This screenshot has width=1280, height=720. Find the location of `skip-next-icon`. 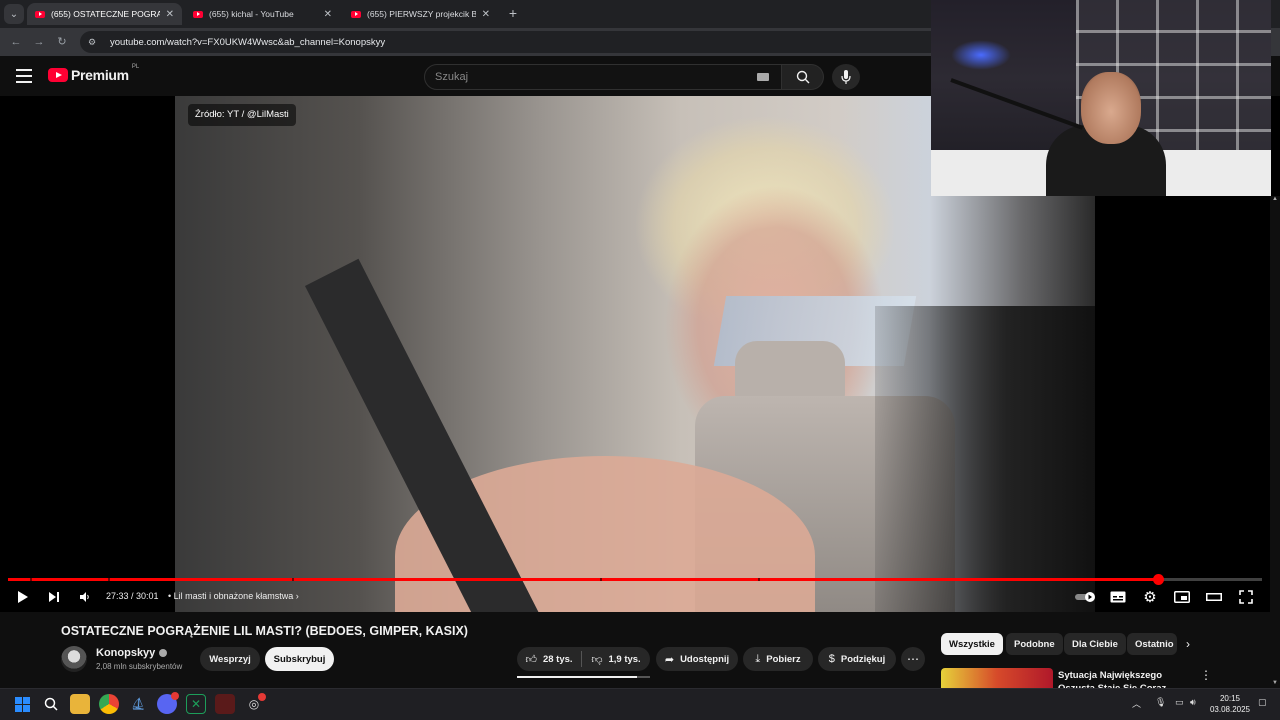

skip-next-icon is located at coordinates (54, 597).